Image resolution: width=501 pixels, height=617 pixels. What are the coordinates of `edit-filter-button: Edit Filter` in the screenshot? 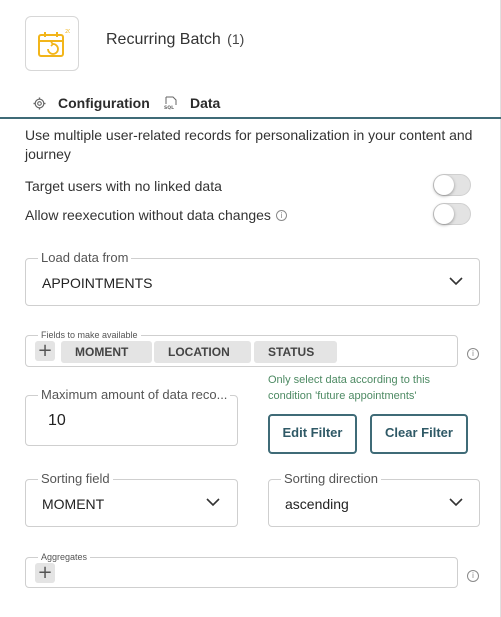 It's located at (312, 434).